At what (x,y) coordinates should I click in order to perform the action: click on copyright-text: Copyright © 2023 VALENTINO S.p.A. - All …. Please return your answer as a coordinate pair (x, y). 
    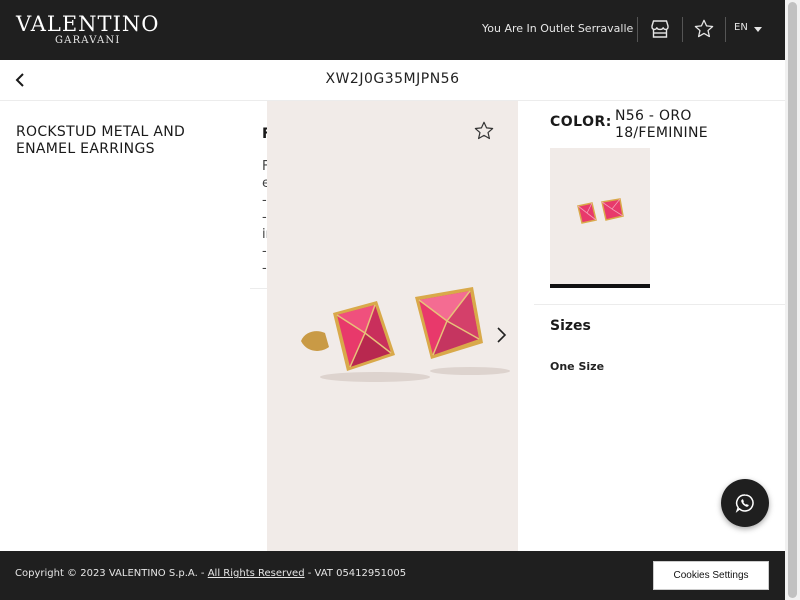
    Looking at the image, I should click on (210, 573).